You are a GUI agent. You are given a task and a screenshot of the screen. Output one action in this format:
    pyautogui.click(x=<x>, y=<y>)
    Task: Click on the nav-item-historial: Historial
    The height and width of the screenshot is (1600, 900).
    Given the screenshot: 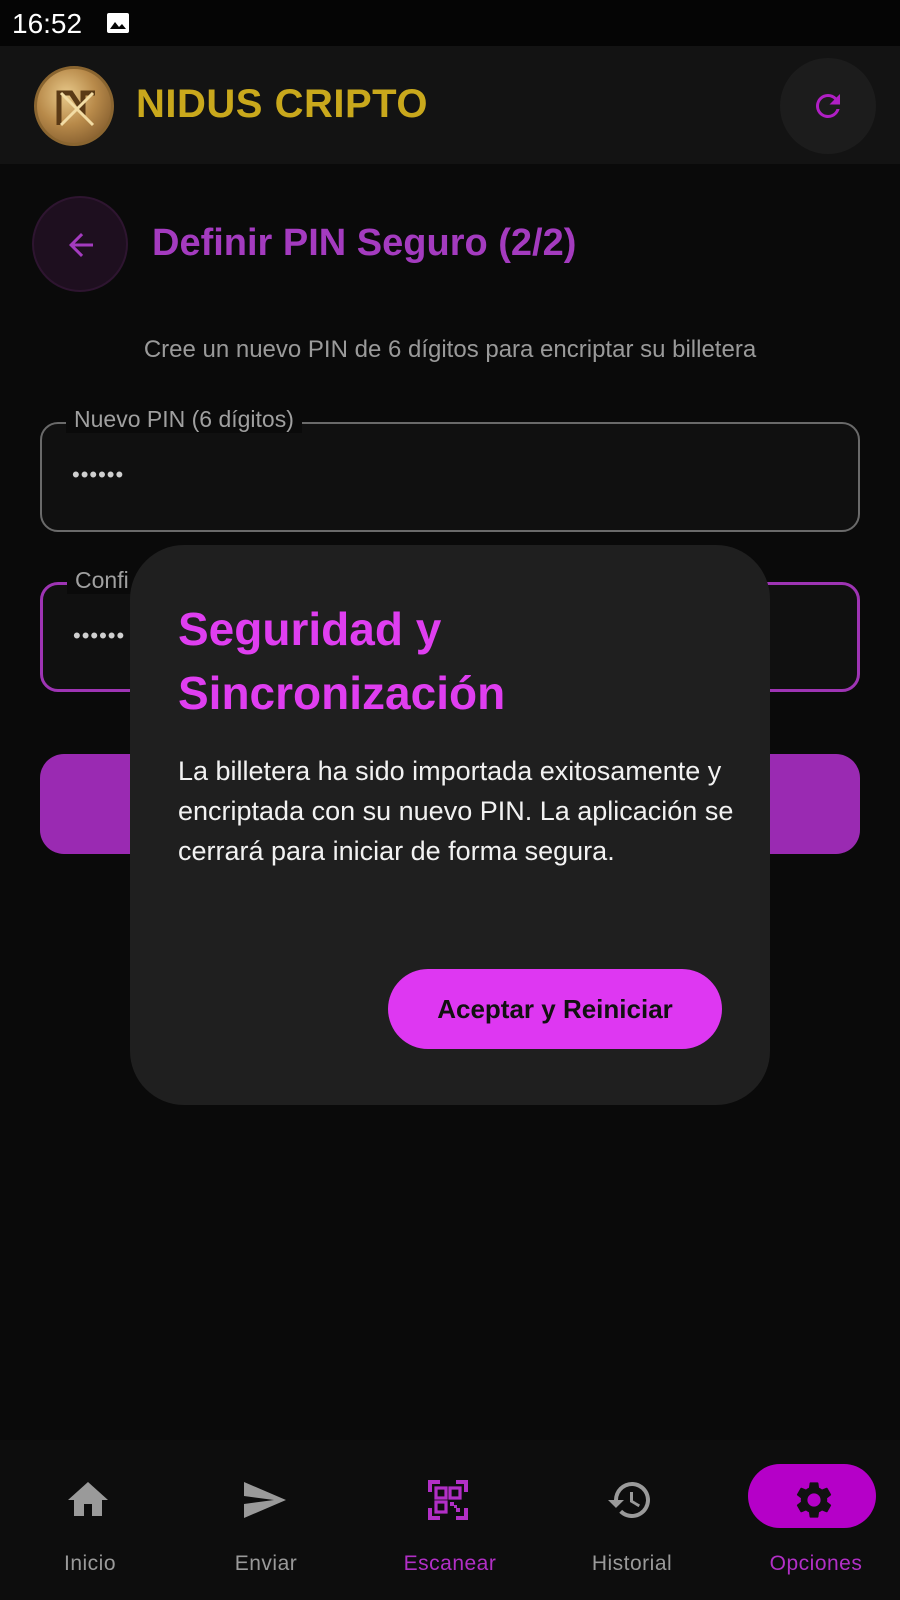 What is the action you would take?
    pyautogui.click(x=632, y=1520)
    